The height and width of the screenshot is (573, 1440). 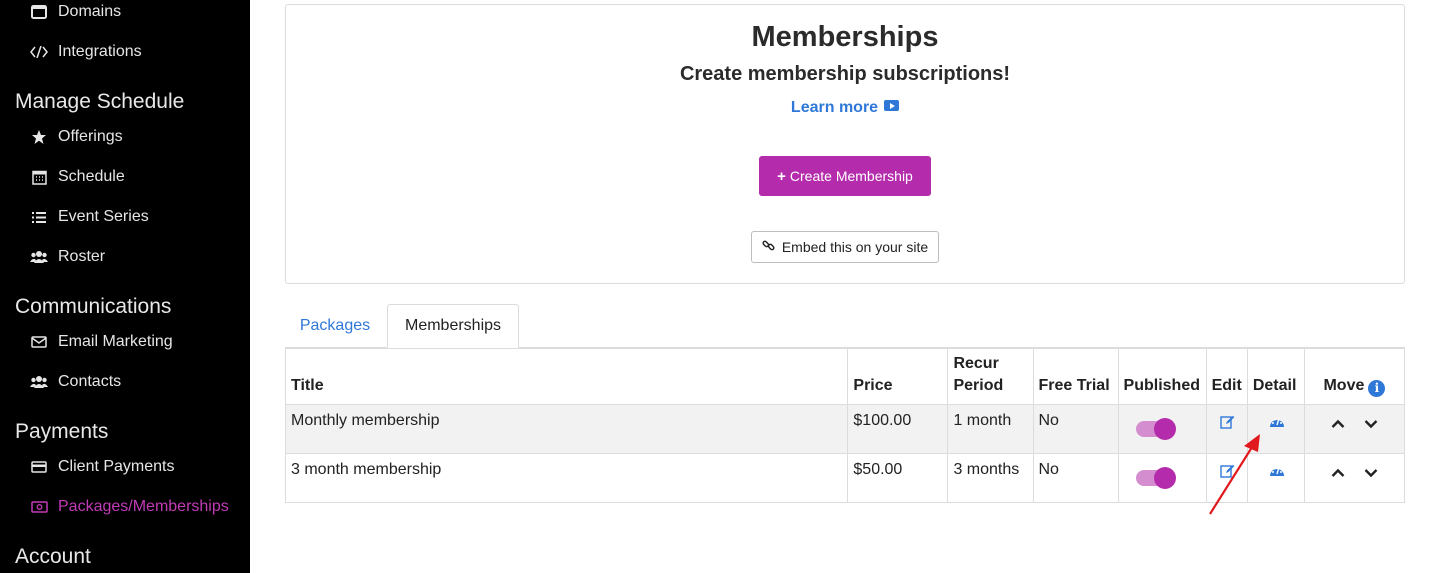 What do you see at coordinates (115, 341) in the screenshot?
I see `sidebar-item-label: Email Marketing` at bounding box center [115, 341].